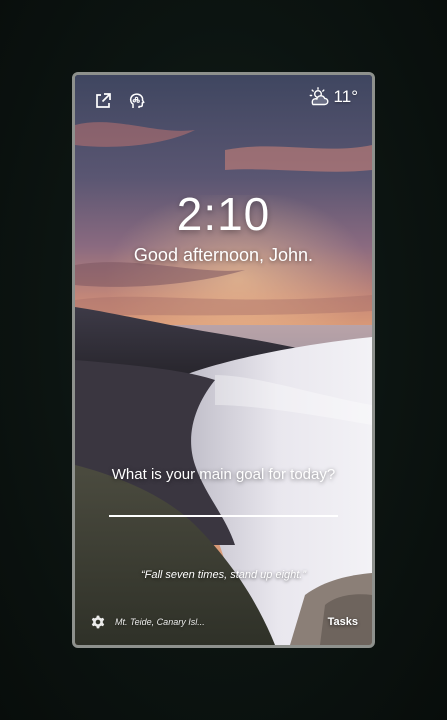  I want to click on gear-icon, so click(98, 622).